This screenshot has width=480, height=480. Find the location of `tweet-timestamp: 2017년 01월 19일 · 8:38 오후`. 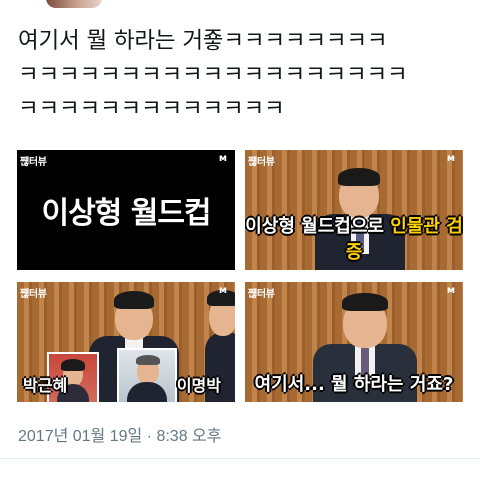

tweet-timestamp: 2017년 01월 19일 · 8:38 오후 is located at coordinates (119, 434).